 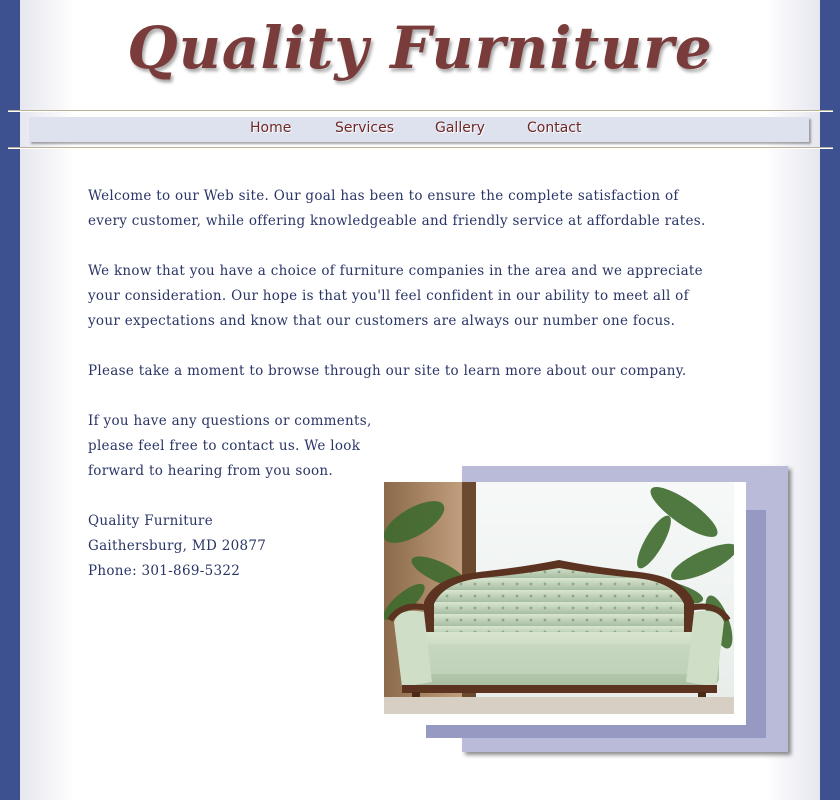 I want to click on sofa-photo, so click(x=559, y=598).